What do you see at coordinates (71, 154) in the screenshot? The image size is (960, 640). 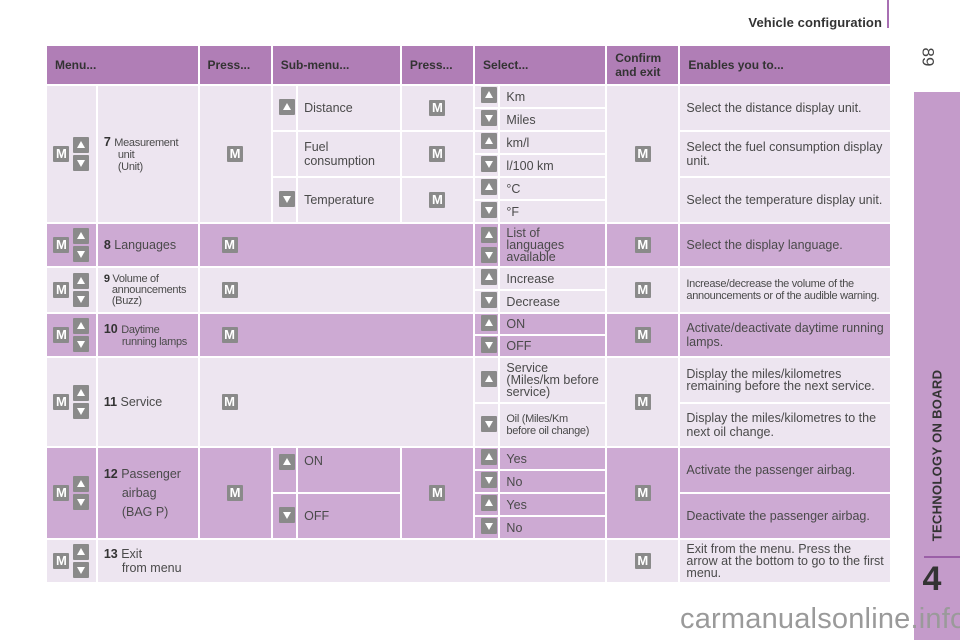 I see `menu-keys-cell: M` at bounding box center [71, 154].